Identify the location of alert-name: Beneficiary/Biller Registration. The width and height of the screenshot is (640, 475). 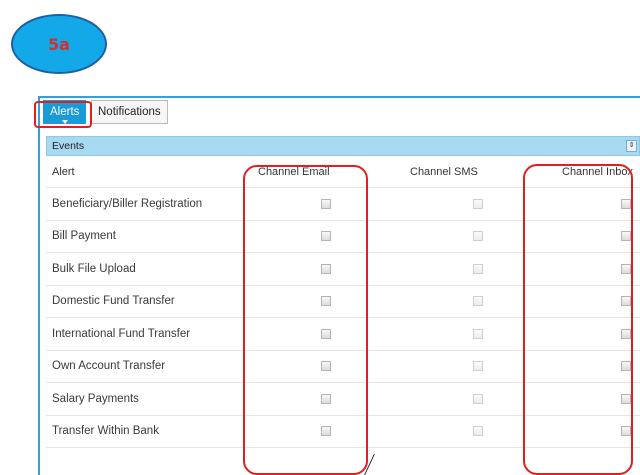
(127, 203).